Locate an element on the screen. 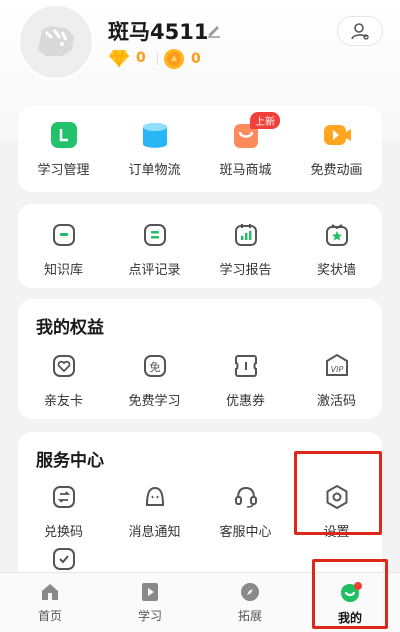 This screenshot has height=632, width=400. username: 斑马4511 is located at coordinates (158, 32).